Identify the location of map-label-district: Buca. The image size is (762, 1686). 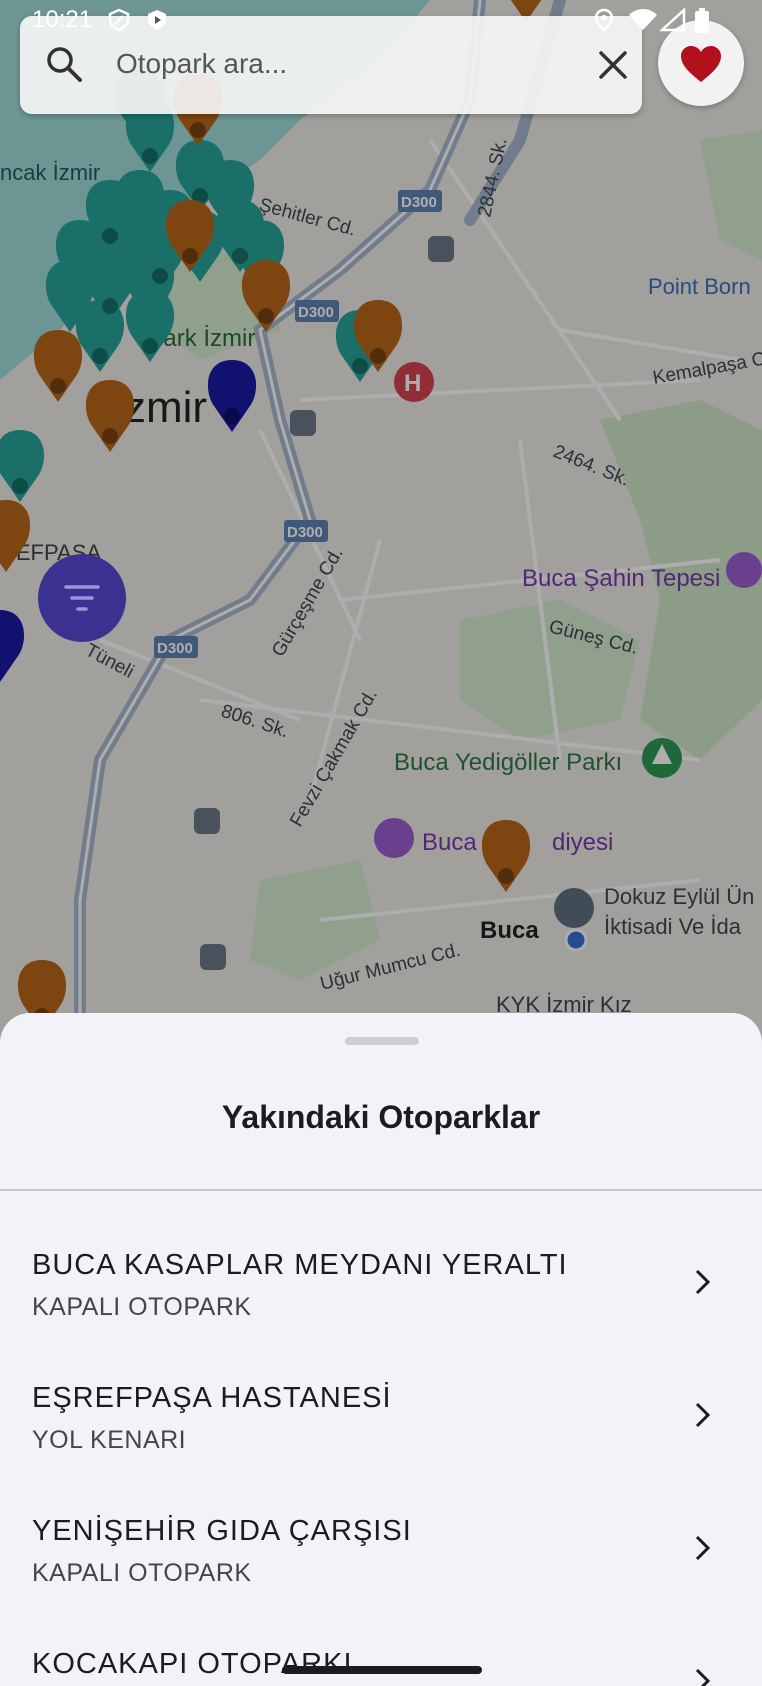
(509, 930).